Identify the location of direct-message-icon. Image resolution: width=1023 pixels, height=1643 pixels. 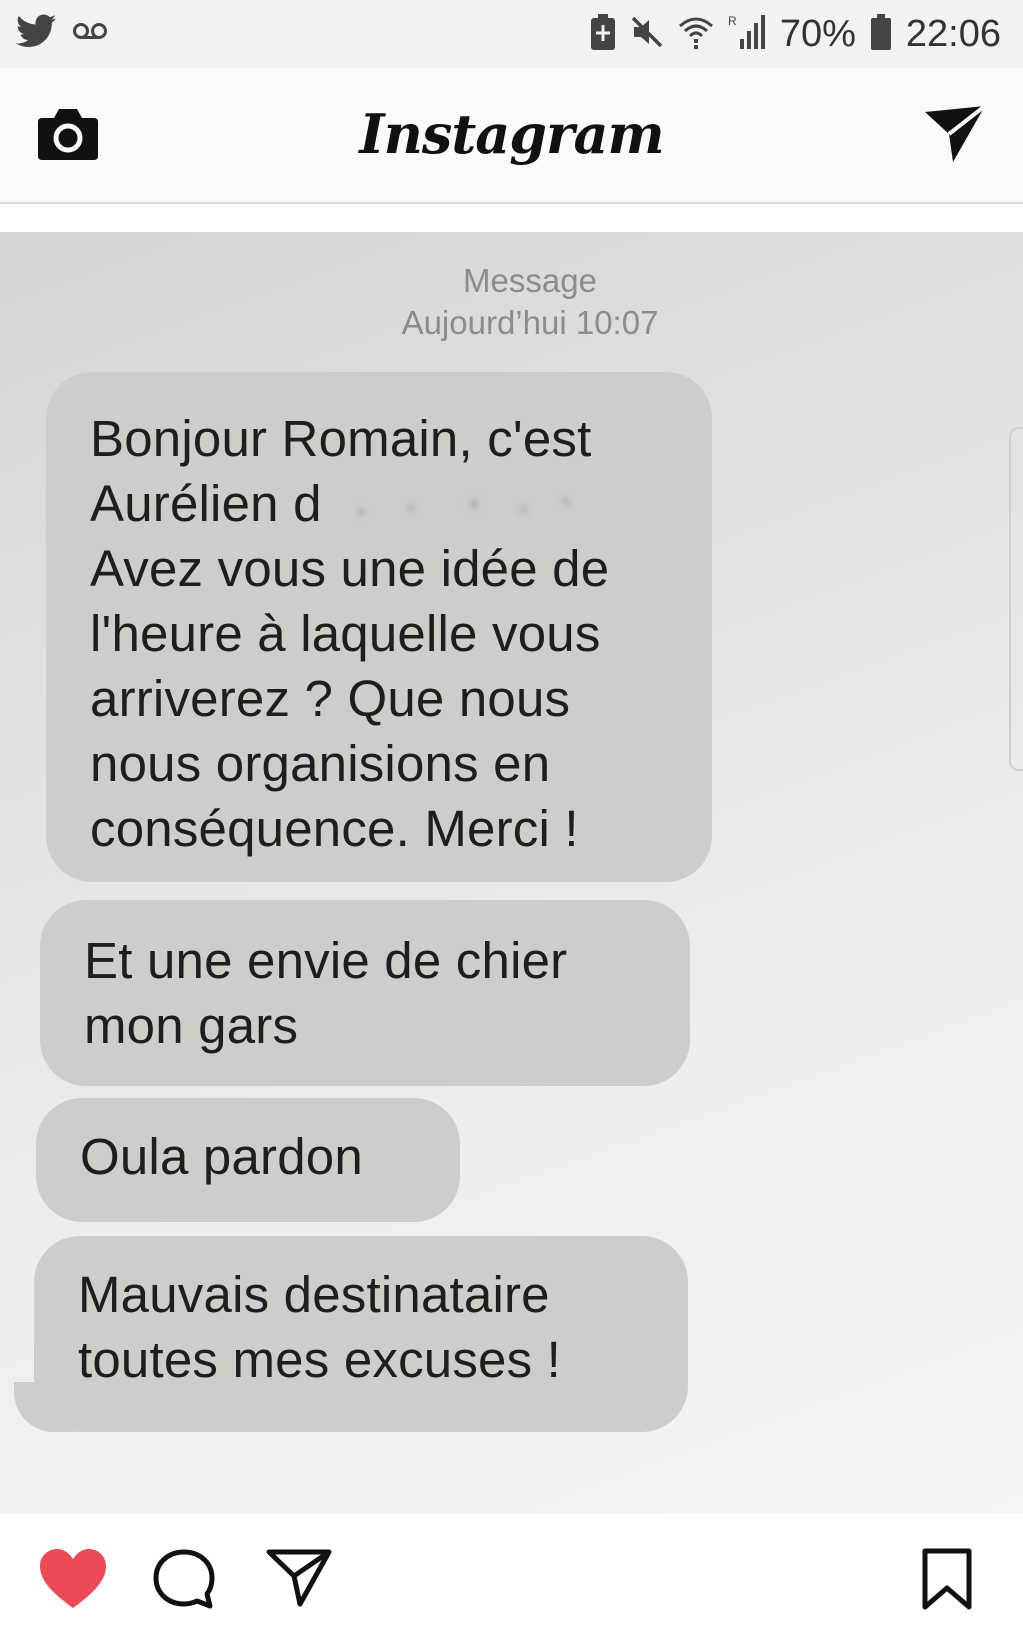
(955, 136).